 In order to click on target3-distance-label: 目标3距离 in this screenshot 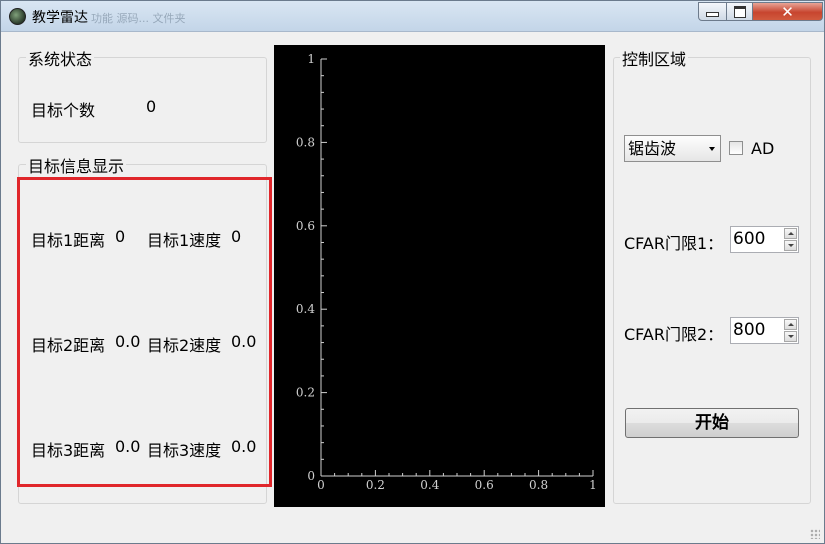, I will do `click(68, 450)`.